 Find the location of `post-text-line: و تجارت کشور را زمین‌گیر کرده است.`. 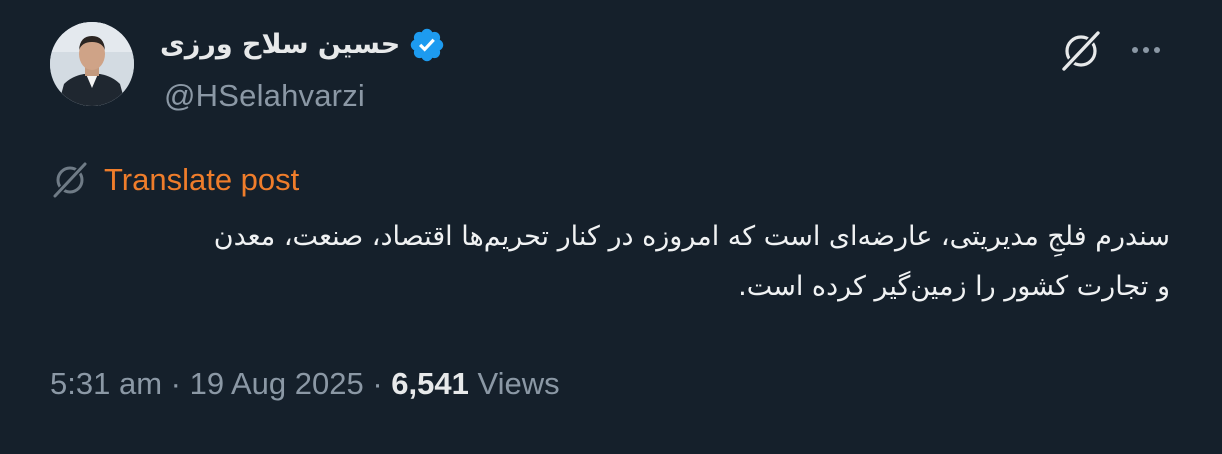

post-text-line: و تجارت کشور را زمین‌گیر کرده است. is located at coordinates (954, 286).